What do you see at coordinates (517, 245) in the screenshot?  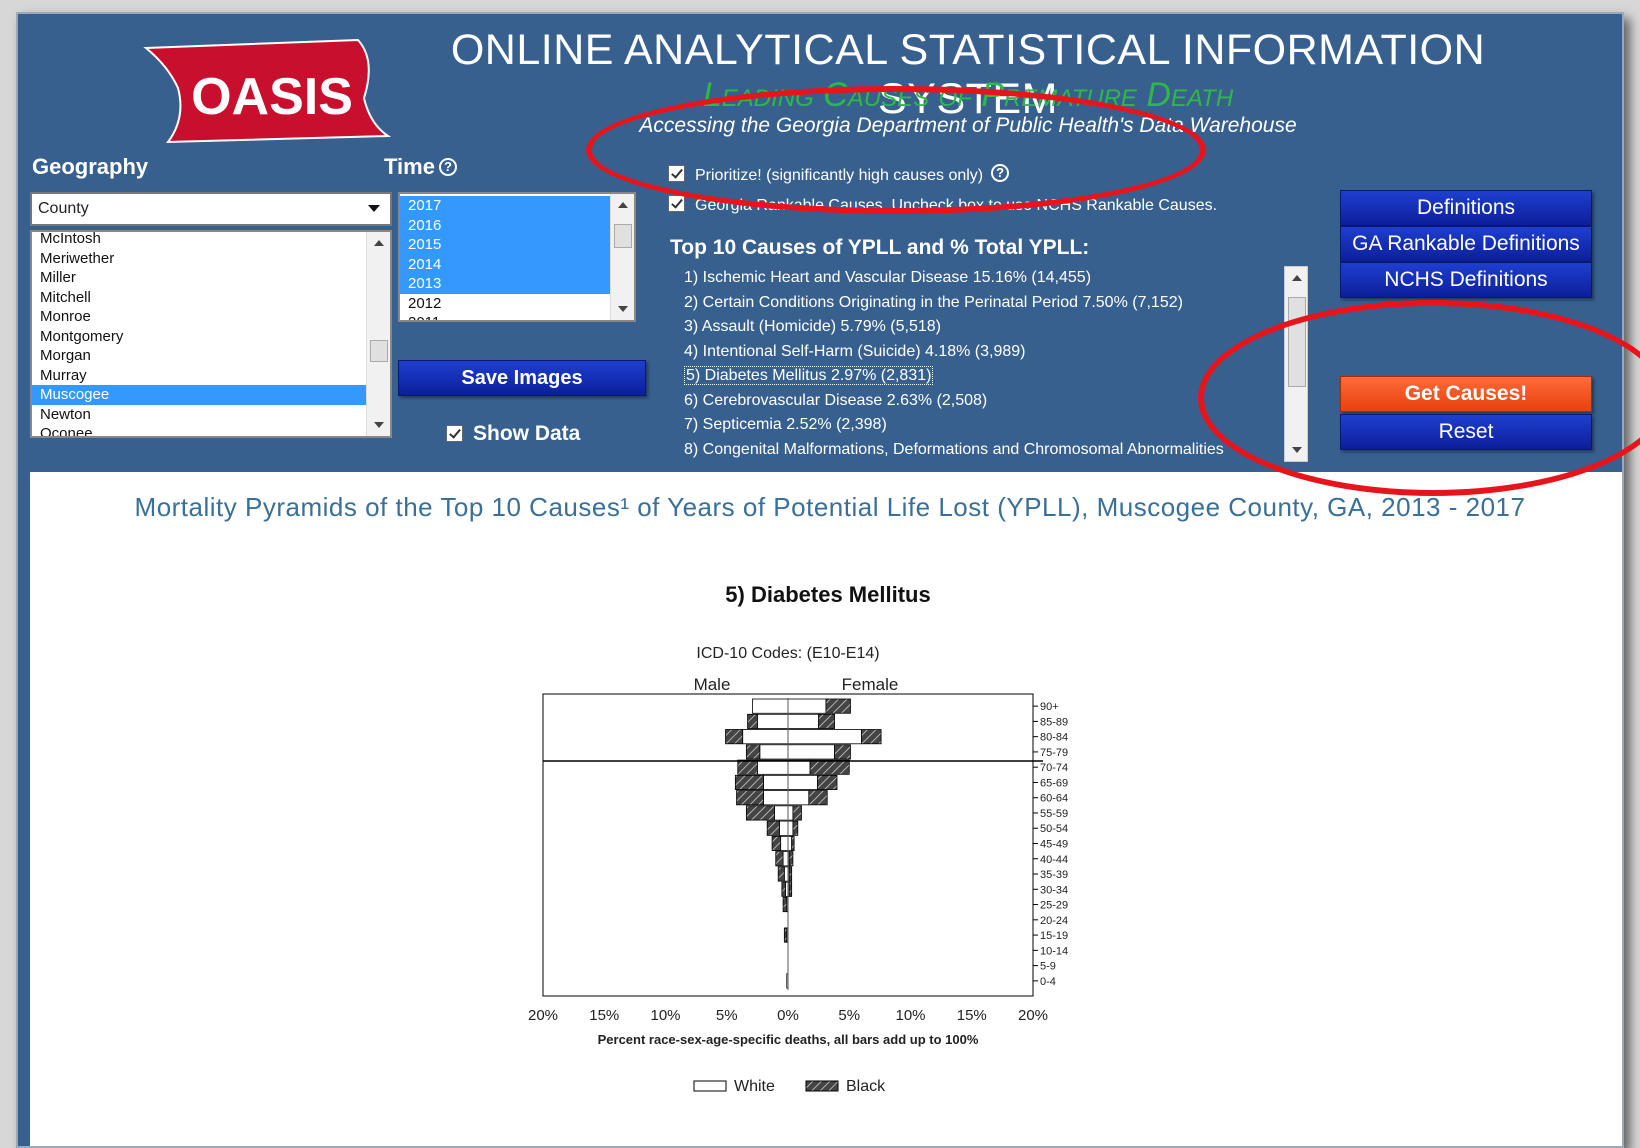 I see `year-option: 2015` at bounding box center [517, 245].